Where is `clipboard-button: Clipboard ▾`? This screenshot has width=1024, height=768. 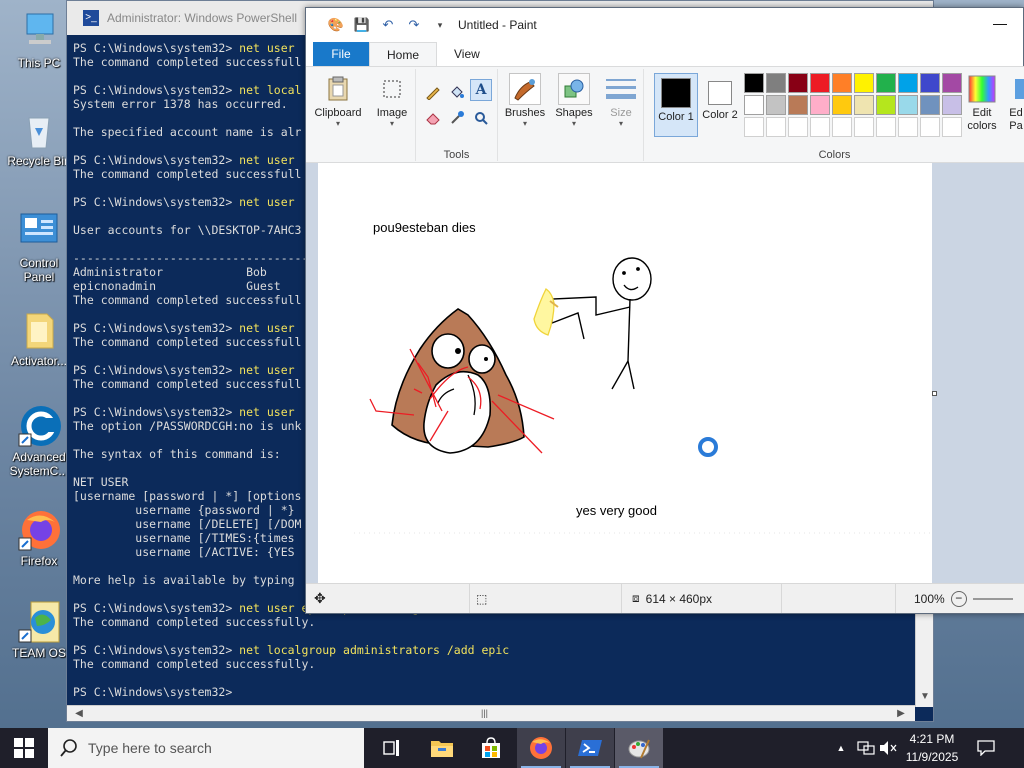
clipboard-button: Clipboard ▾ is located at coordinates (338, 100).